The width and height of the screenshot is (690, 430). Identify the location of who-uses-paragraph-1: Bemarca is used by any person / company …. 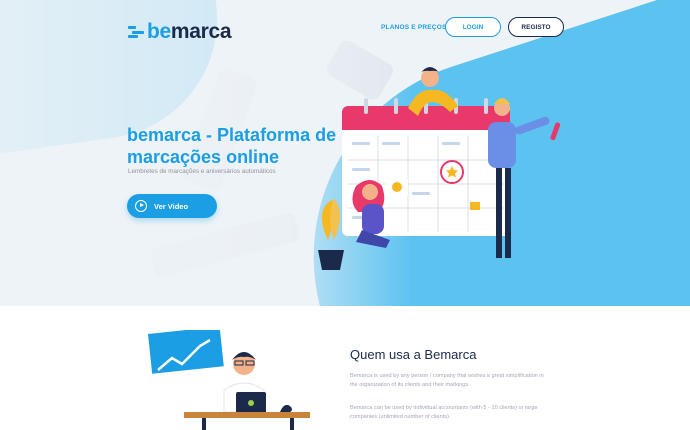
(447, 380).